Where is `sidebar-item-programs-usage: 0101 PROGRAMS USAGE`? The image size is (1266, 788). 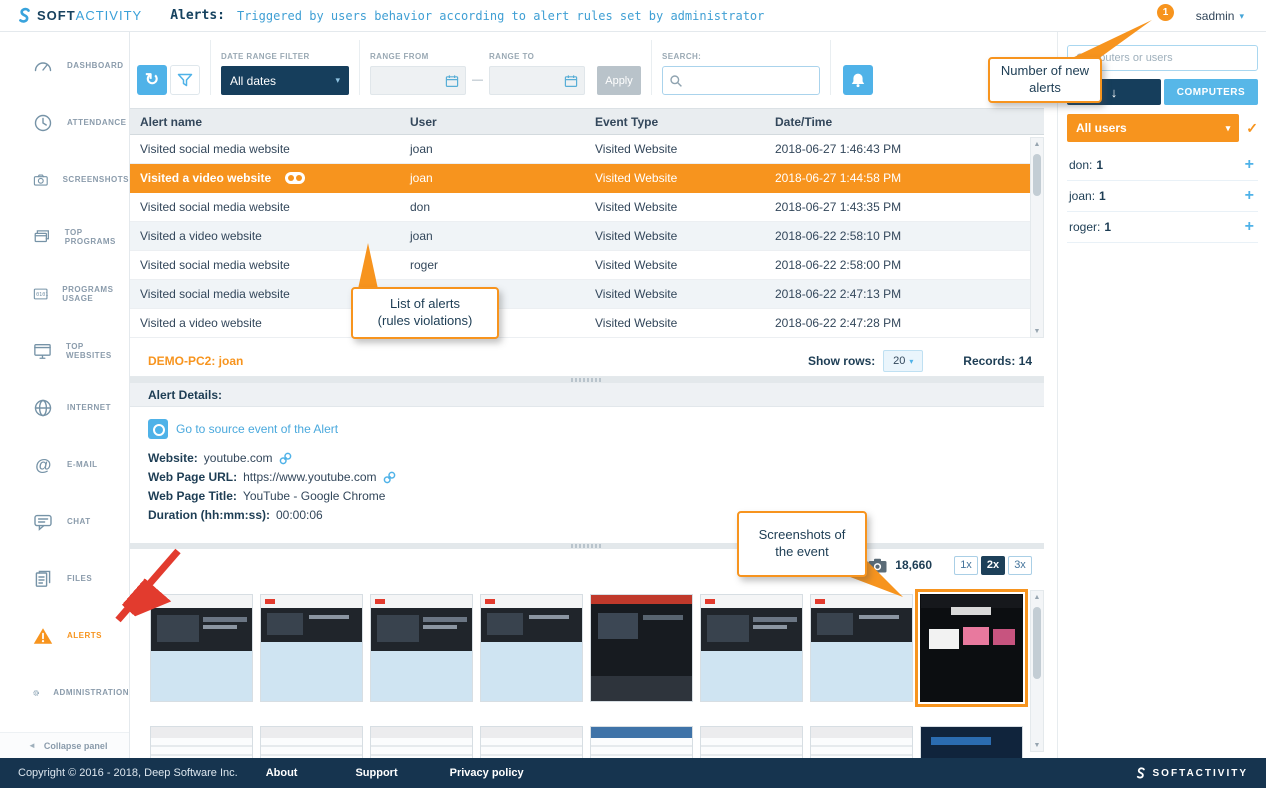
sidebar-item-programs-usage: 0101 PROGRAMS USAGE is located at coordinates (64, 293).